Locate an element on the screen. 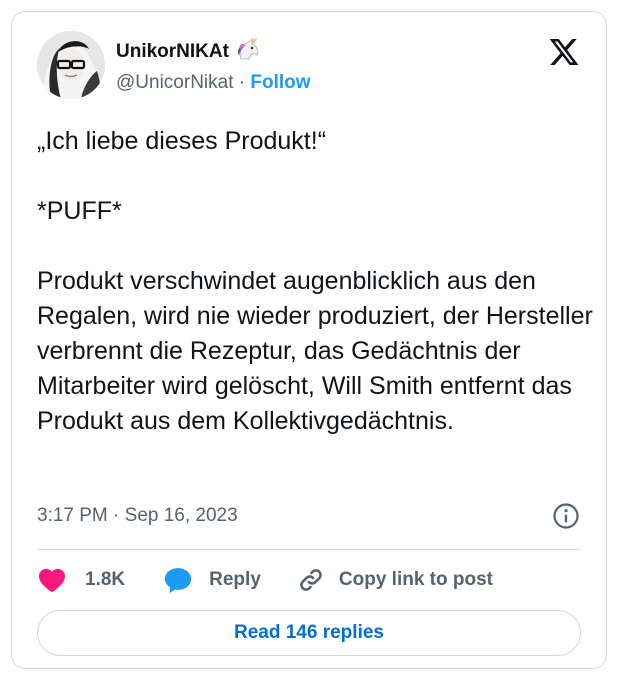  author-handle-row: @UnicorNikat · Follow is located at coordinates (213, 83).